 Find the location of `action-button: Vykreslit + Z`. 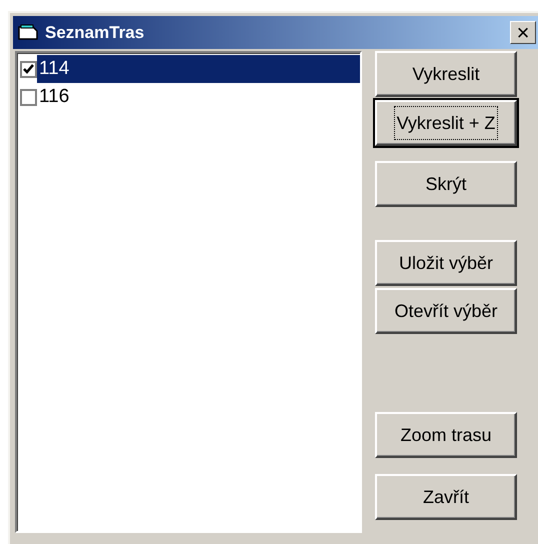

action-button: Vykreslit + Z is located at coordinates (446, 123).